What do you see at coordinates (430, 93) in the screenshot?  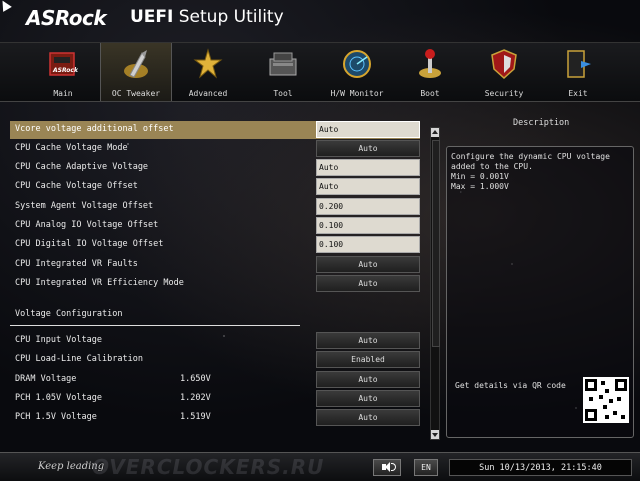 I see `tab-boot-label: Boot` at bounding box center [430, 93].